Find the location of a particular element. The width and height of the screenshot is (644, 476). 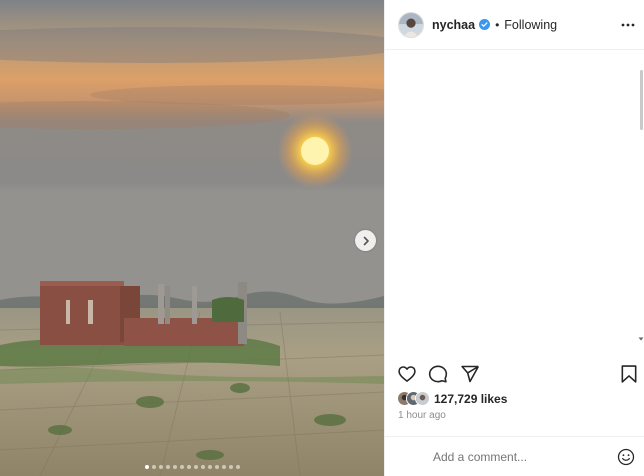

post-actions is located at coordinates (520, 375).